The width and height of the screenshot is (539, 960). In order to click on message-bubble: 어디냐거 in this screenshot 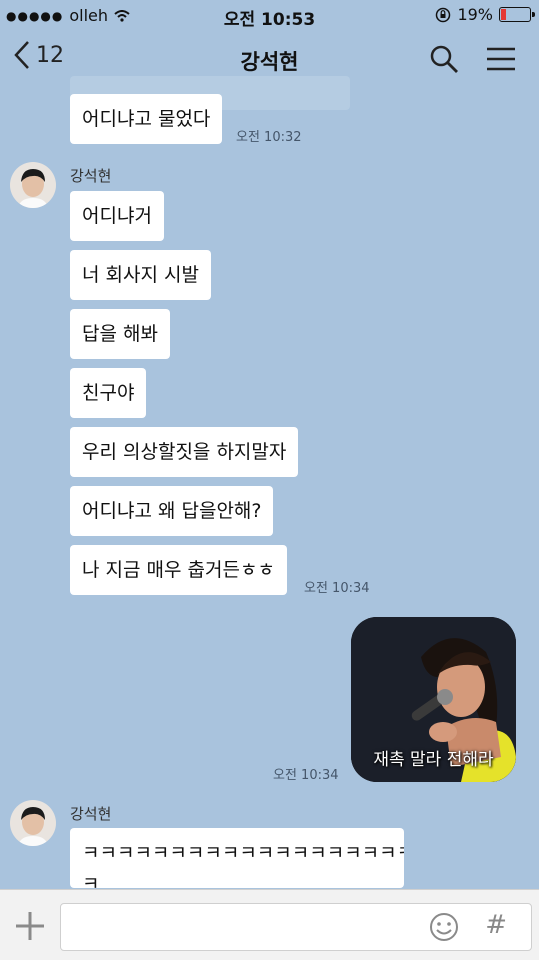, I will do `click(117, 216)`.